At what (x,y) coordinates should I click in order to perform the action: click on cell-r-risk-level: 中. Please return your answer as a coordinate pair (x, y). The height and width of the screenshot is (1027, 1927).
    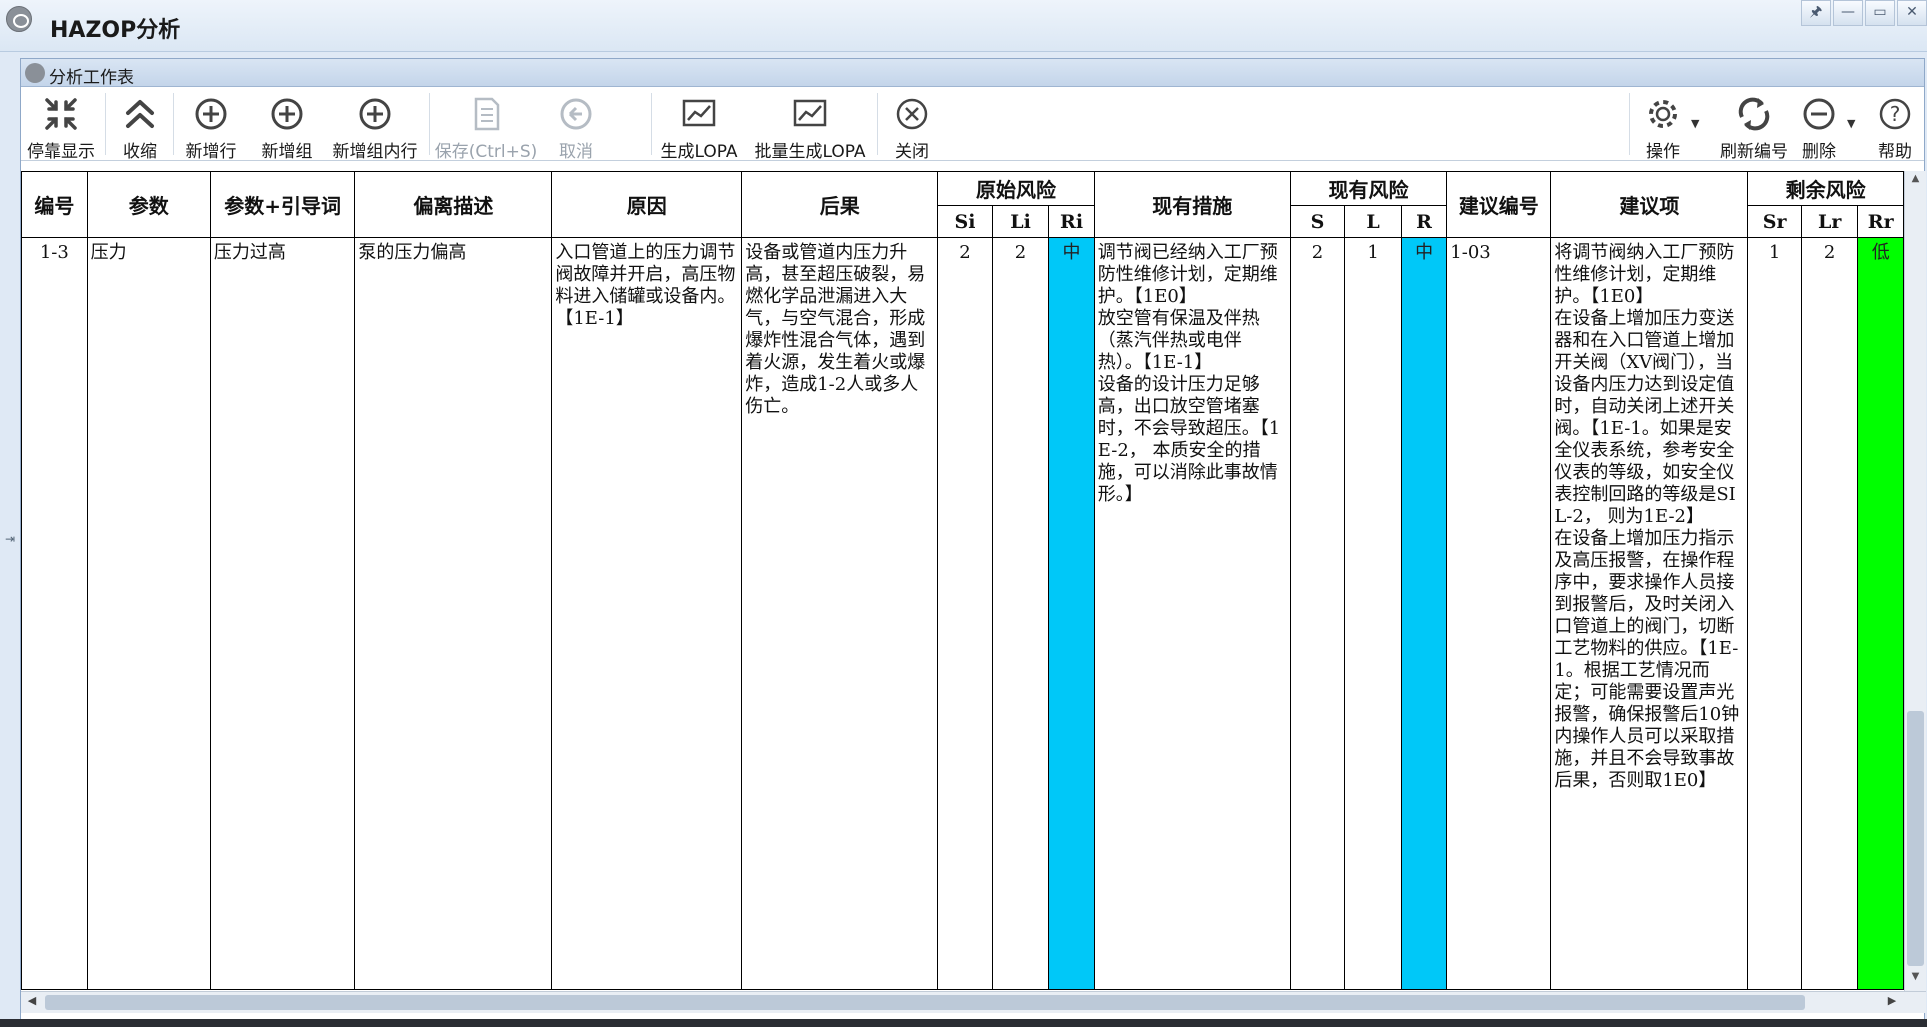
    Looking at the image, I should click on (1424, 613).